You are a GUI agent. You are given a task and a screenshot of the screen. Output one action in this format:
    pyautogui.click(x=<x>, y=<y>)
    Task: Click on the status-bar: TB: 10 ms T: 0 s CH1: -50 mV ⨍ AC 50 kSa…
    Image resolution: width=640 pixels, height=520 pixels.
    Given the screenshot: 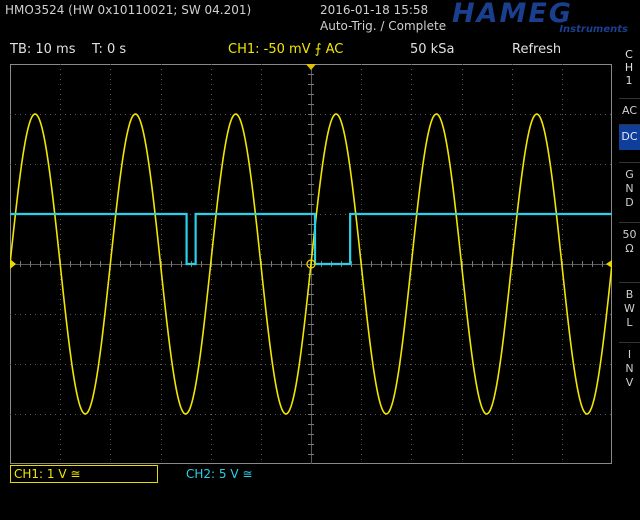 What is the action you would take?
    pyautogui.click(x=308, y=50)
    